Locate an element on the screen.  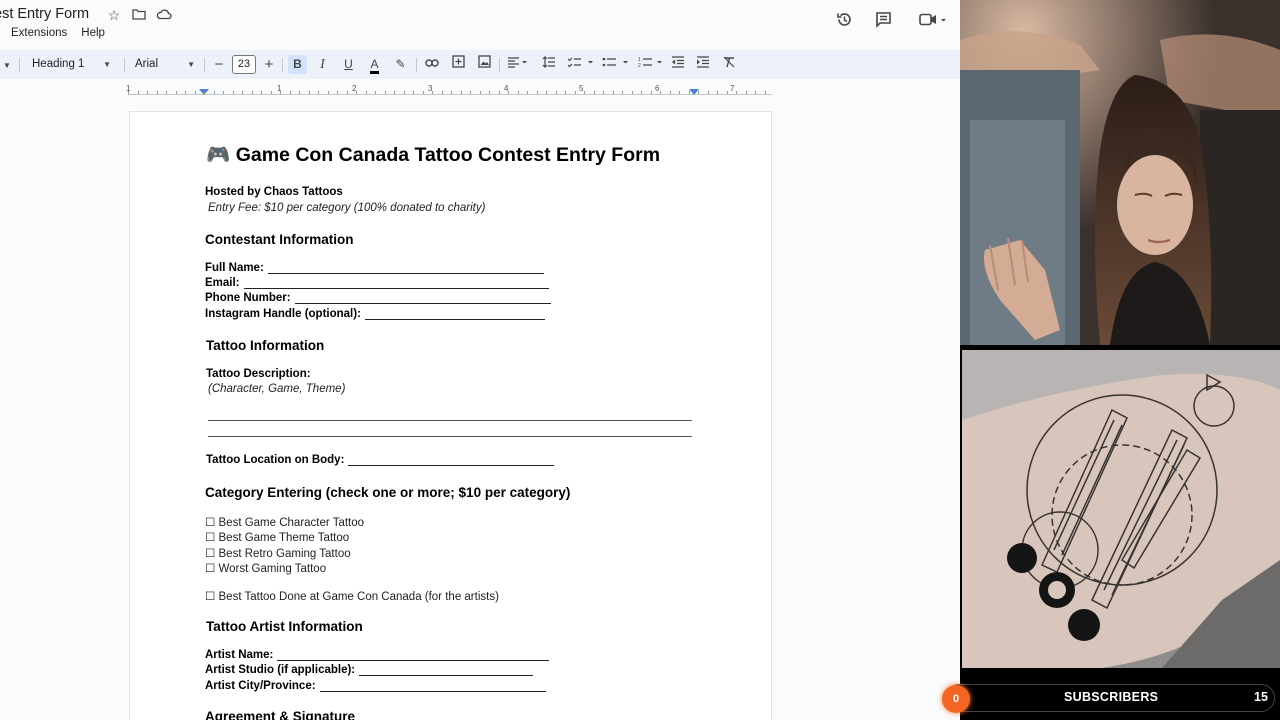
checklist-icon is located at coordinates (581, 64).